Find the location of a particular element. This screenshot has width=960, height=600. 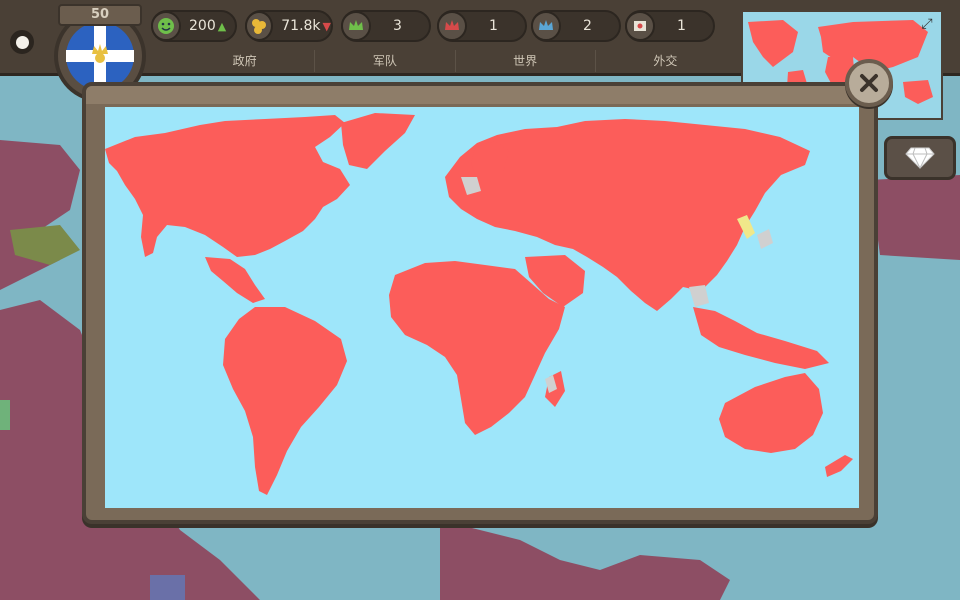

green-crown-icon is located at coordinates (356, 26).